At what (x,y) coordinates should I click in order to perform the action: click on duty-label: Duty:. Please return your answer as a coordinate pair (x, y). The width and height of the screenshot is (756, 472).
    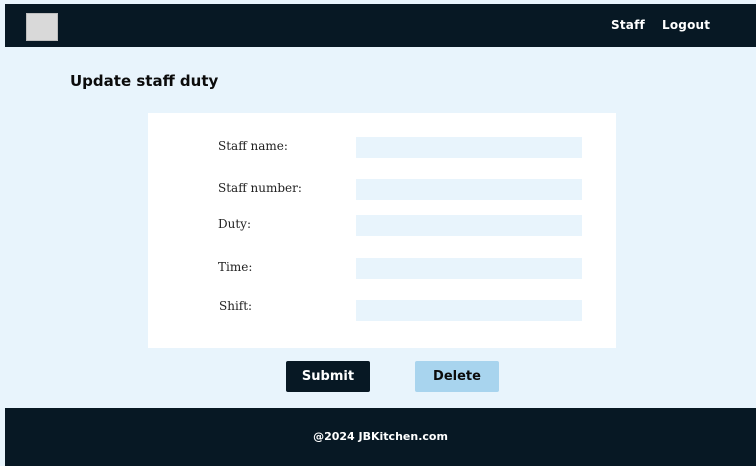
    Looking at the image, I should click on (234, 224).